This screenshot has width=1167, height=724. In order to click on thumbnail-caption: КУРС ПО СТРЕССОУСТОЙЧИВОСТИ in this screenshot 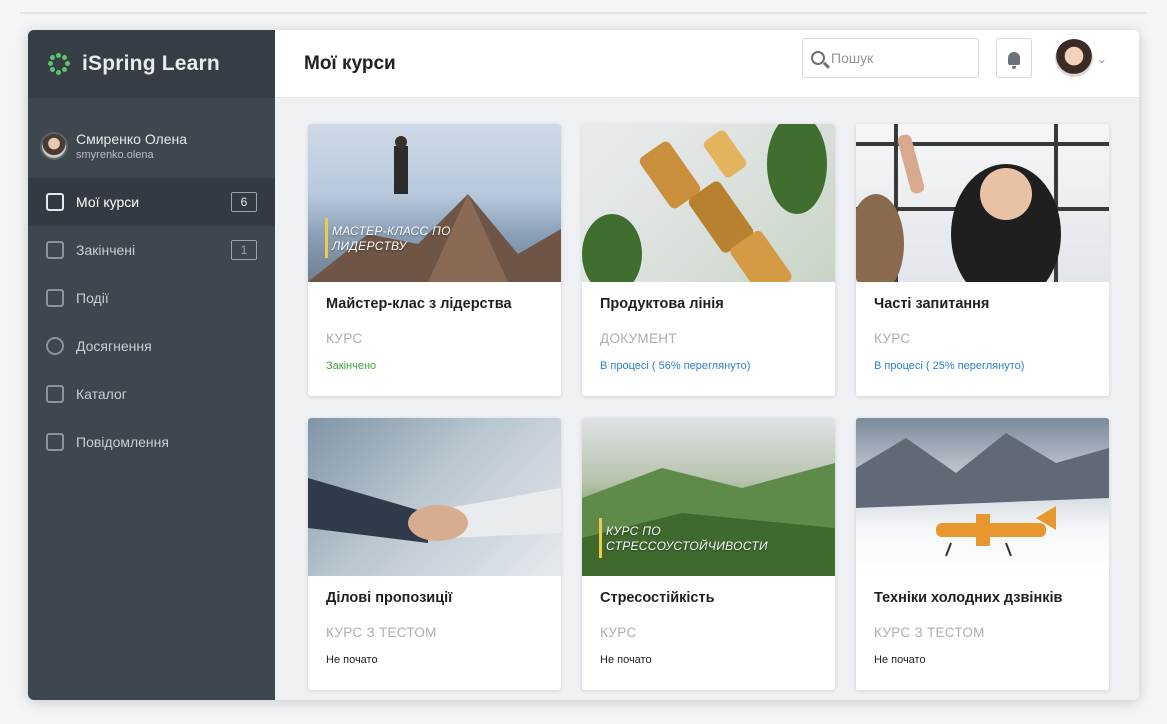, I will do `click(687, 538)`.